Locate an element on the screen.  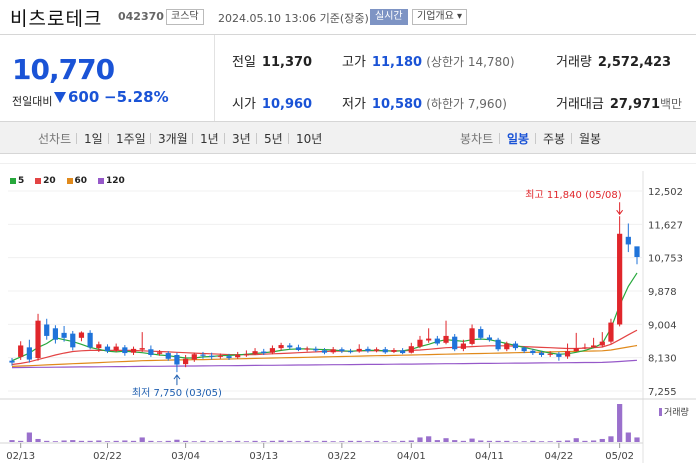
ma120-line is located at coordinates (324, 364).